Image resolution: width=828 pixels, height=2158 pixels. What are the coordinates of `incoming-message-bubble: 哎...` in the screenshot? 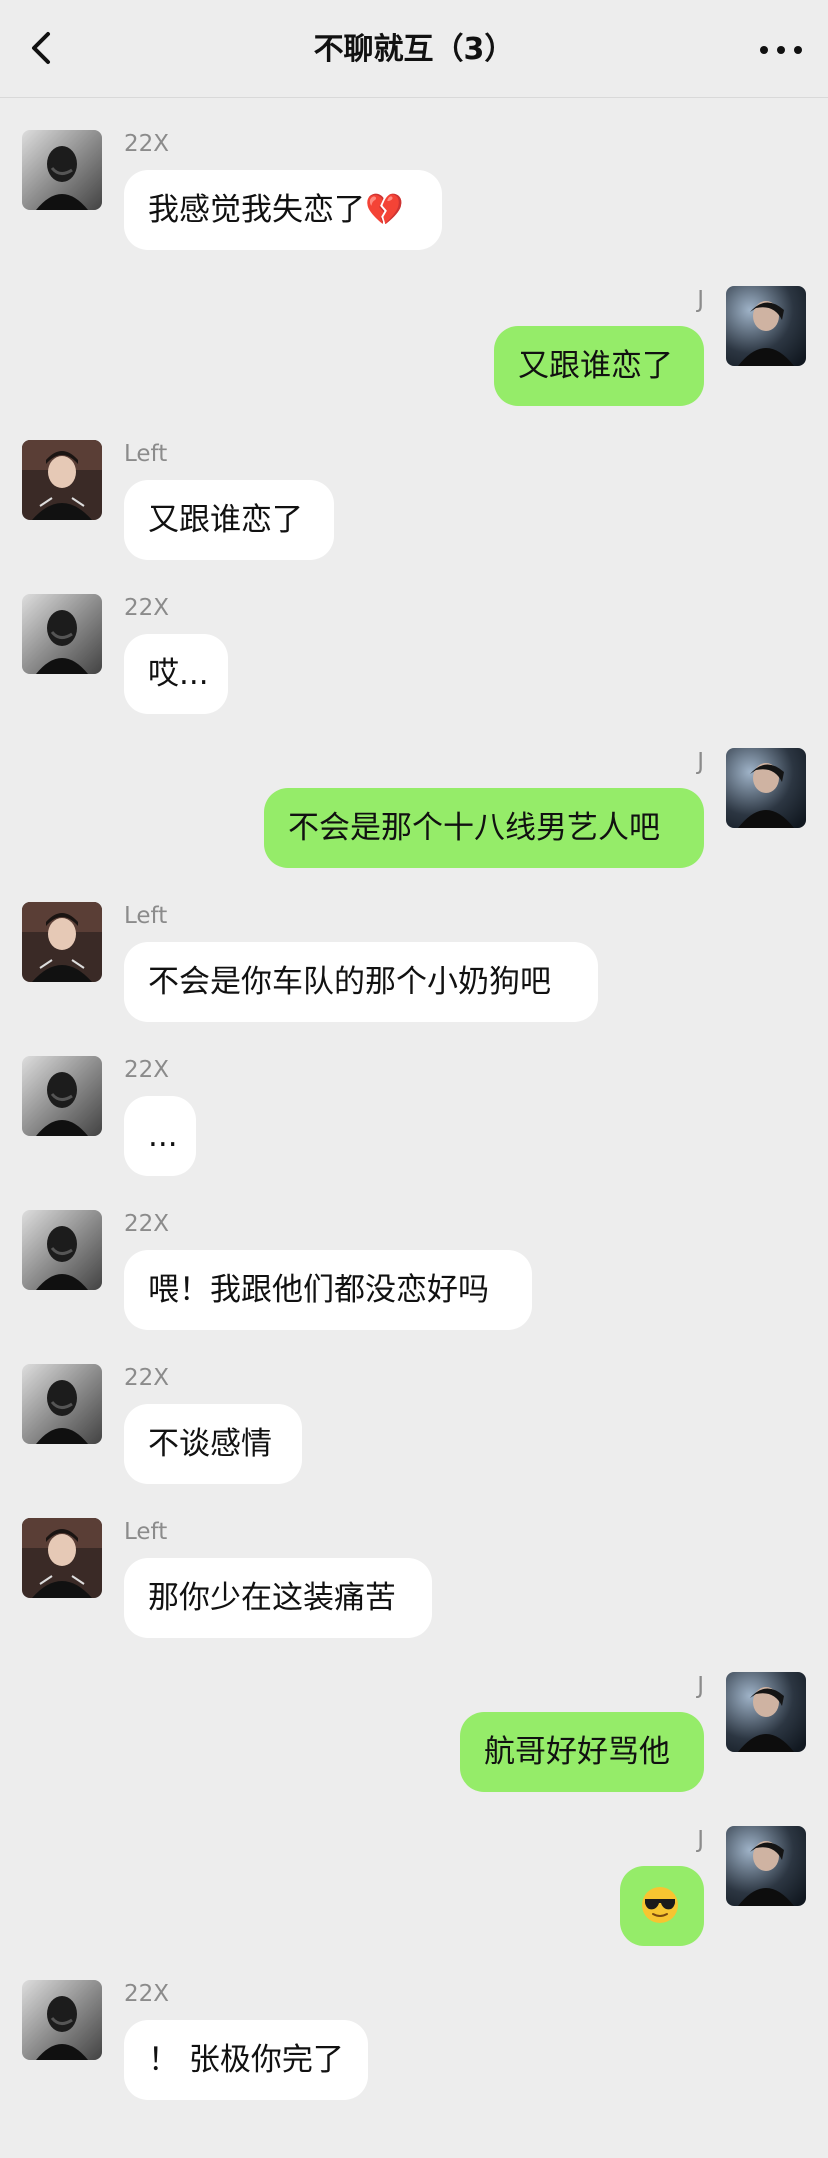 It's located at (176, 674).